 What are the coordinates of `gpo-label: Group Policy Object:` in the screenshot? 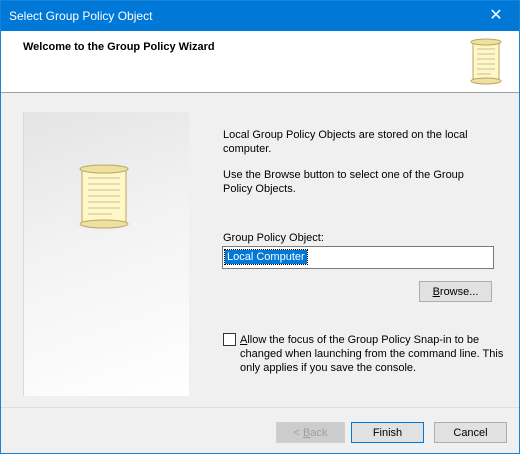 It's located at (273, 238).